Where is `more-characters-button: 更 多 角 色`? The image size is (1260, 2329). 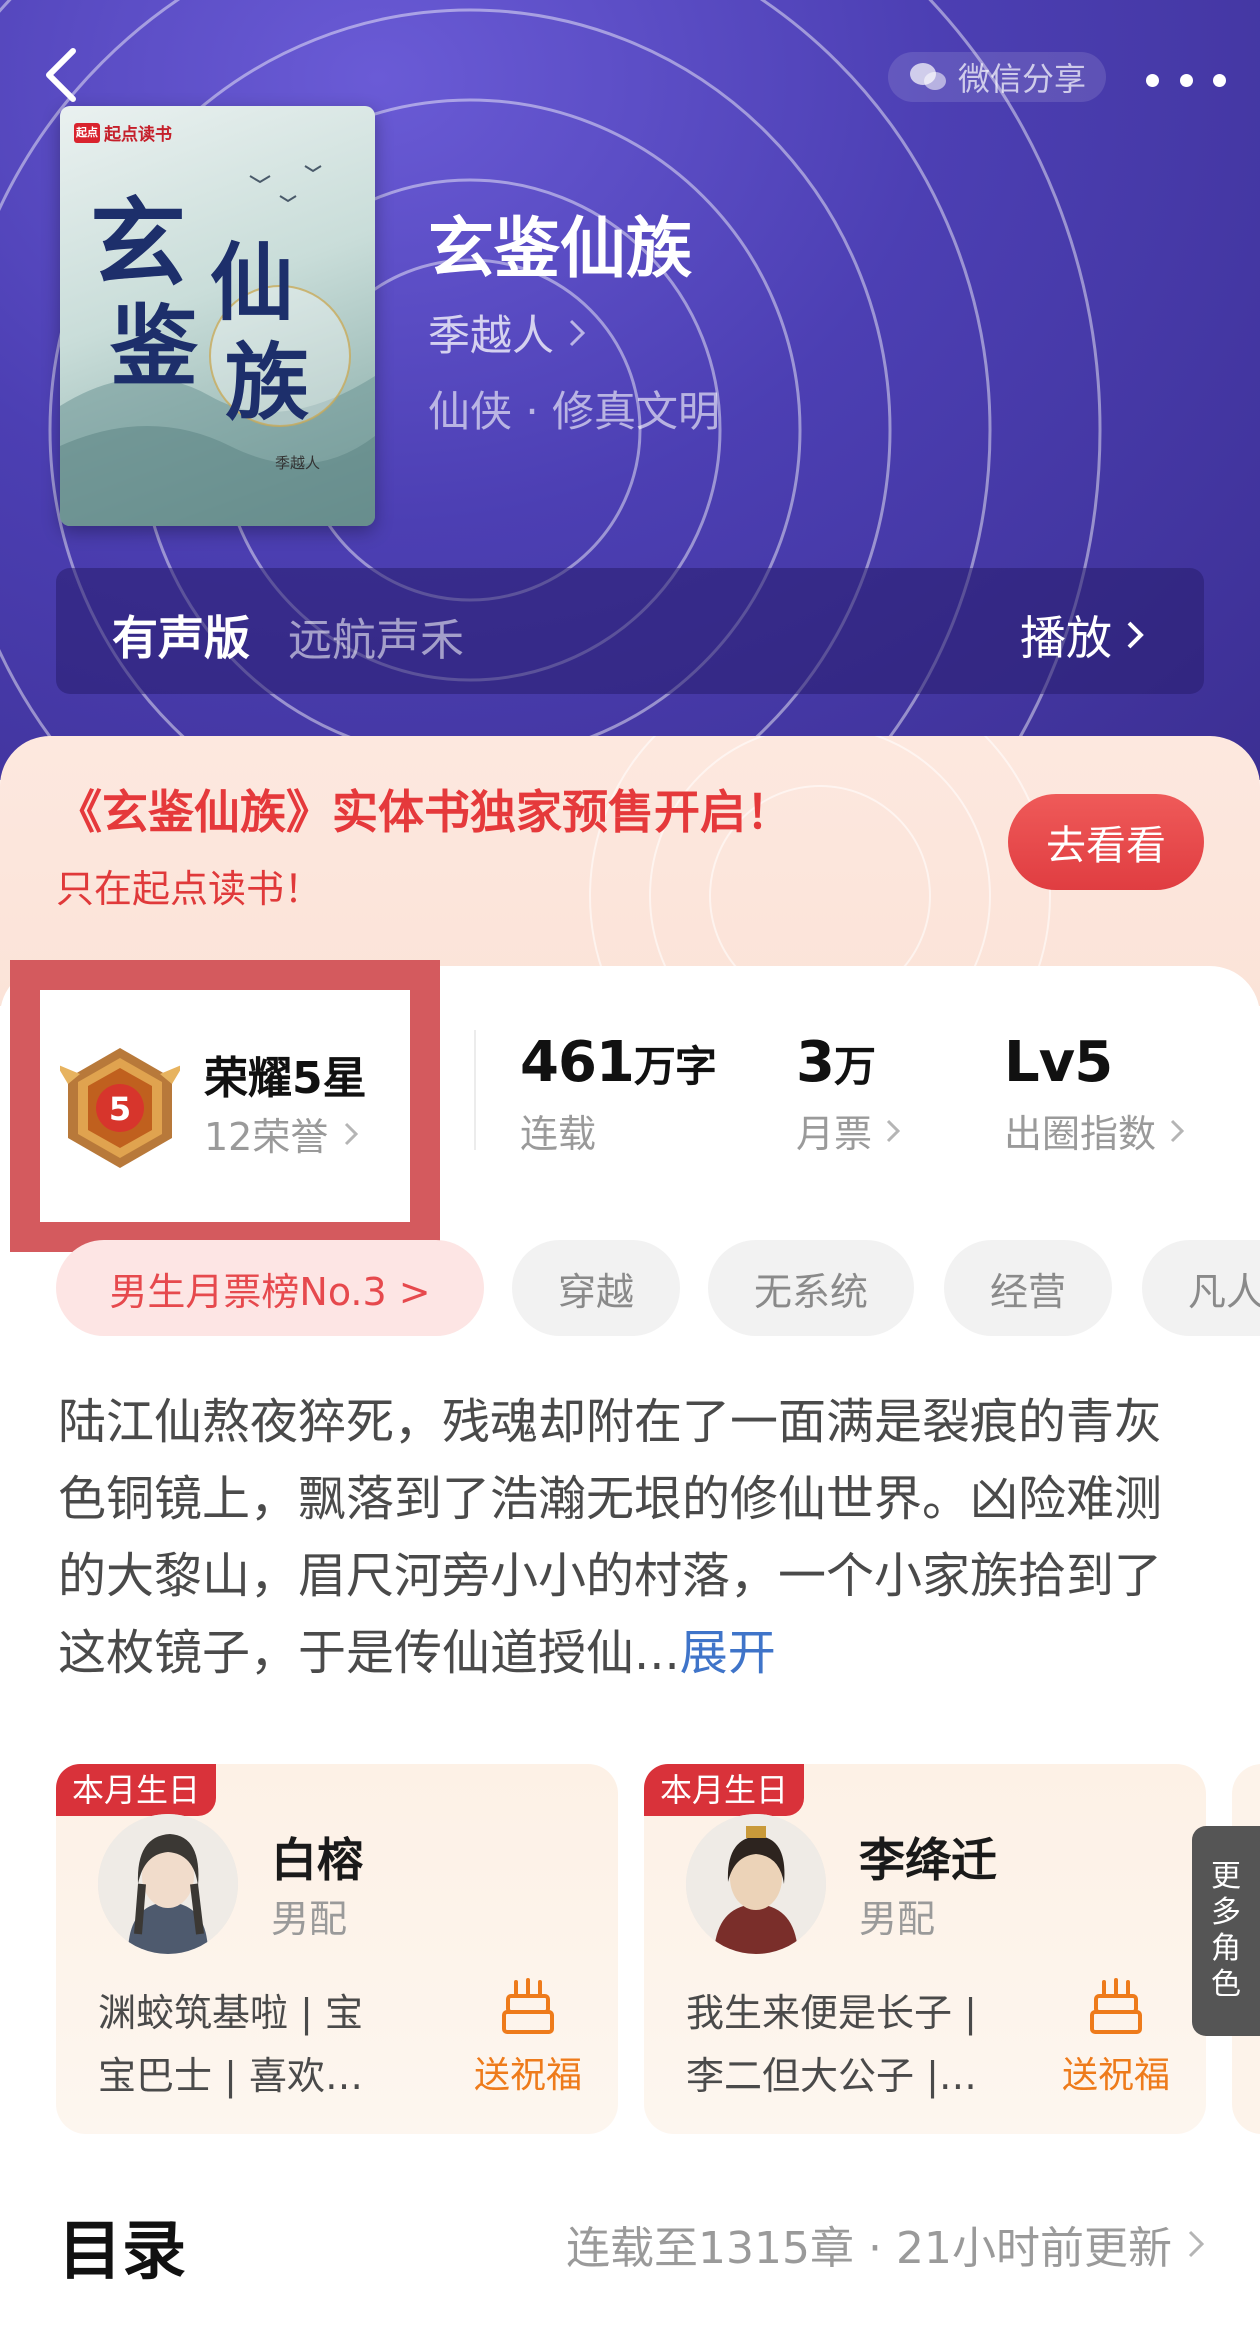
more-characters-button: 更 多 角 色 is located at coordinates (1226, 1931).